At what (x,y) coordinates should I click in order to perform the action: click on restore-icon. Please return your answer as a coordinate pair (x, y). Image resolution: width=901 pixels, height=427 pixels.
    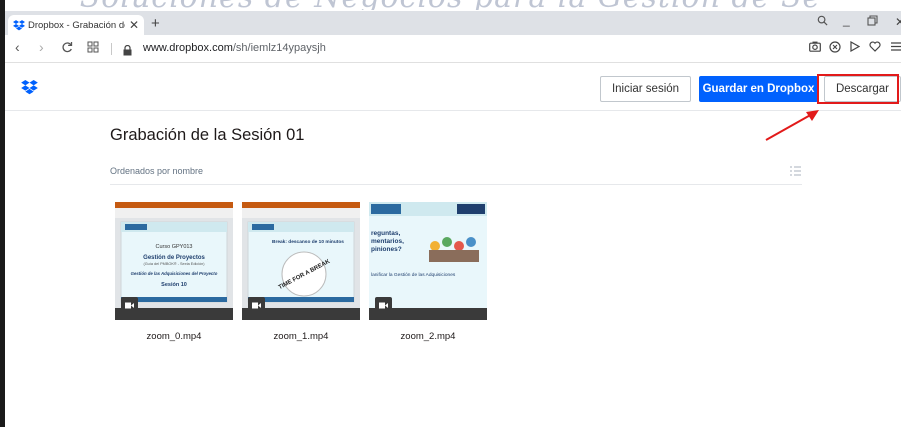
    Looking at the image, I should click on (872, 22).